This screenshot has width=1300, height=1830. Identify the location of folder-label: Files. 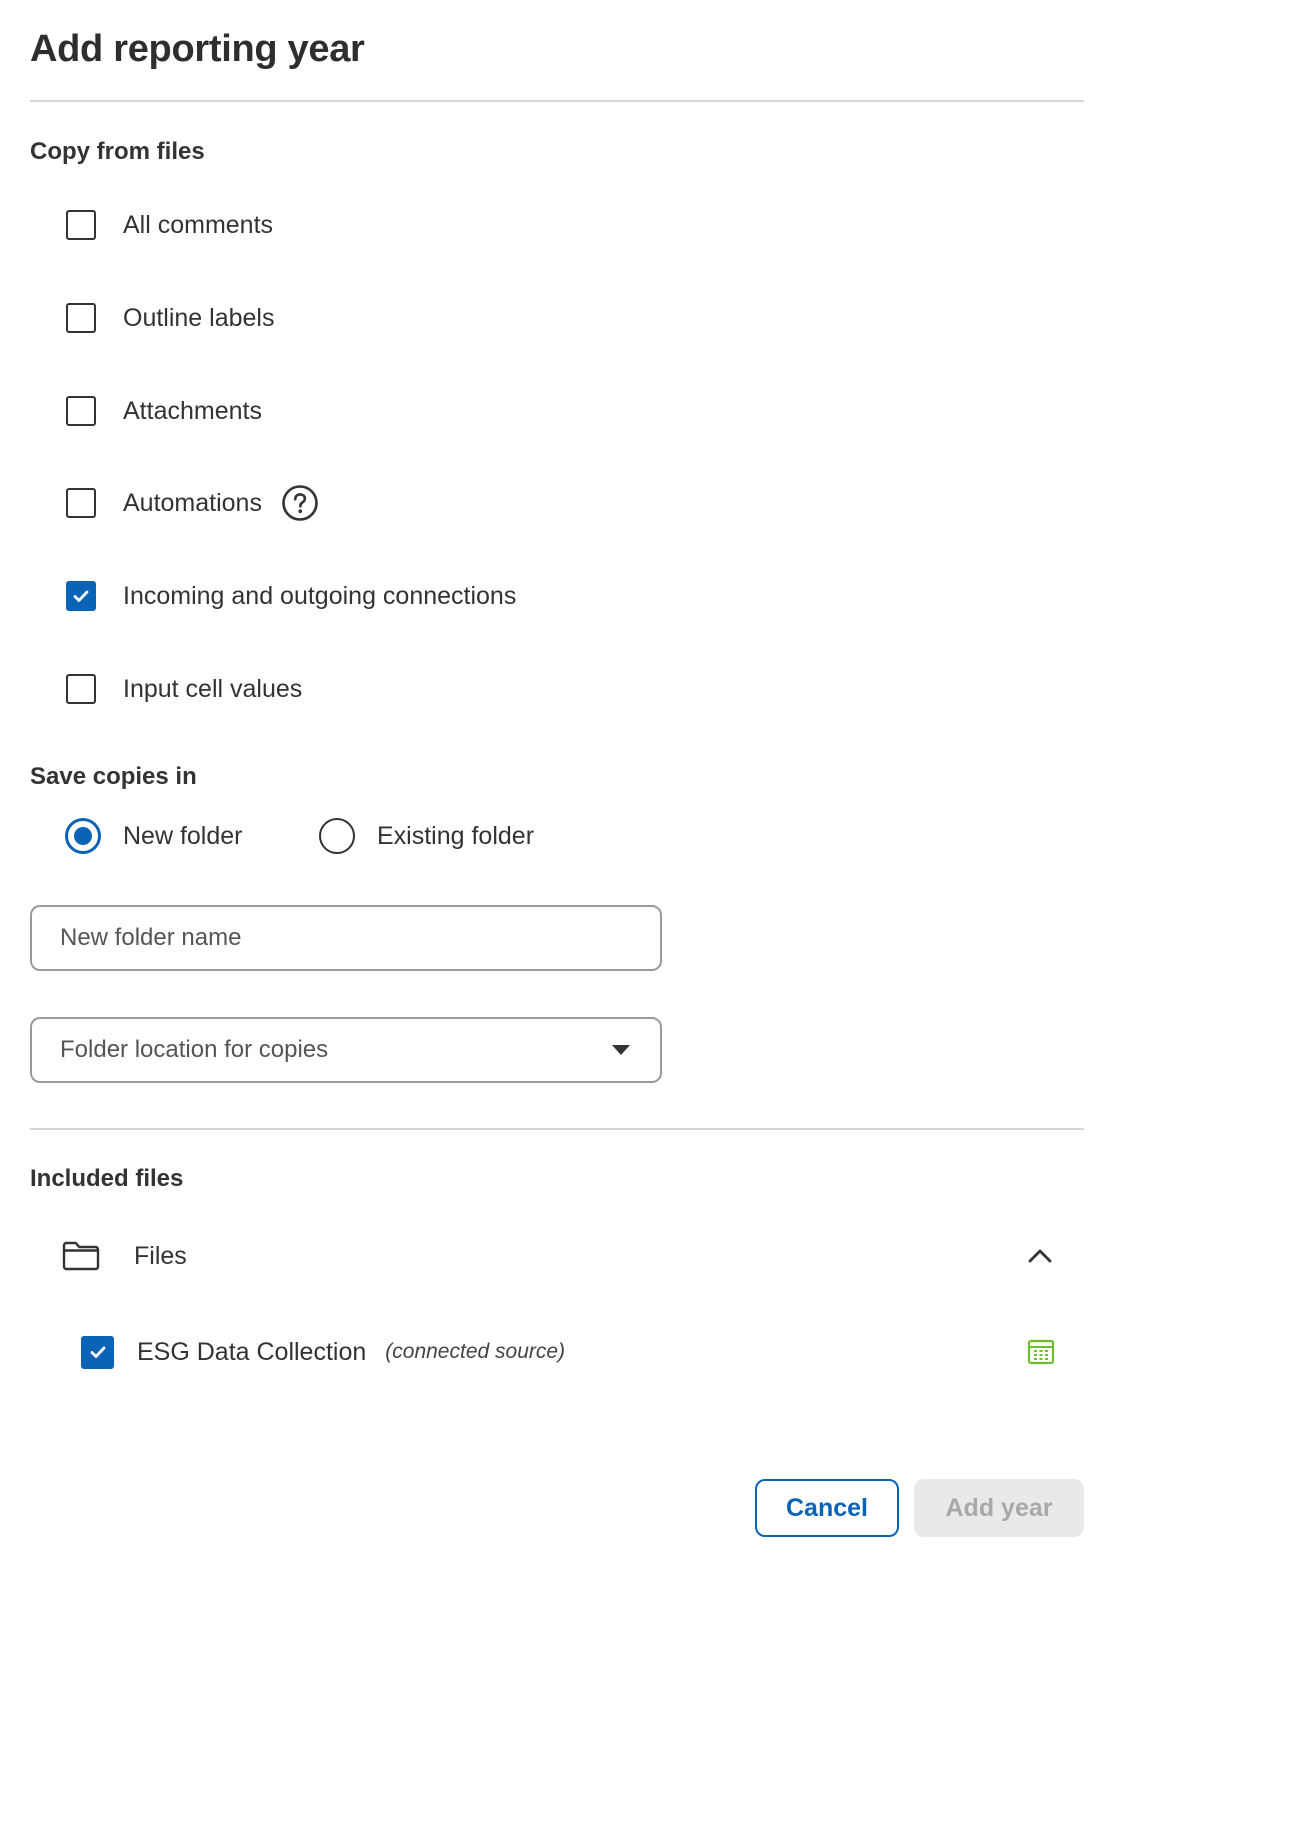
(160, 1255).